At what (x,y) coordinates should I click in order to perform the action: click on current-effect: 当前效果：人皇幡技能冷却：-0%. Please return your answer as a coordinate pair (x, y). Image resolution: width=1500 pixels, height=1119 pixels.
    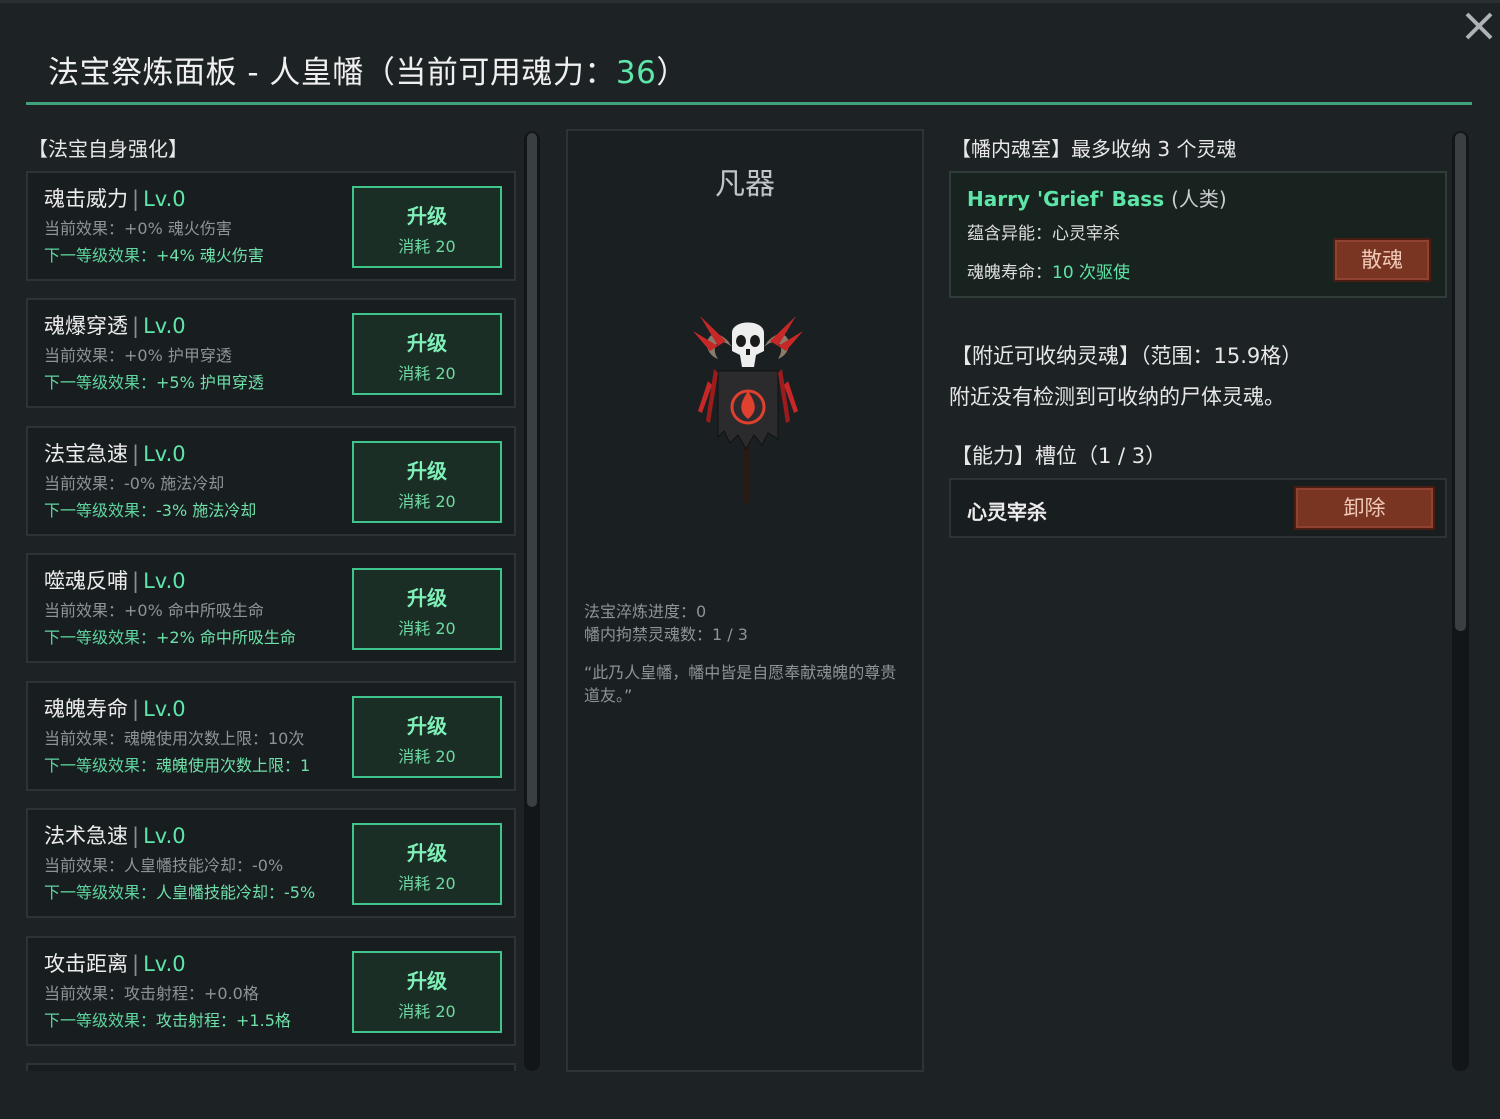
    Looking at the image, I should click on (164, 865).